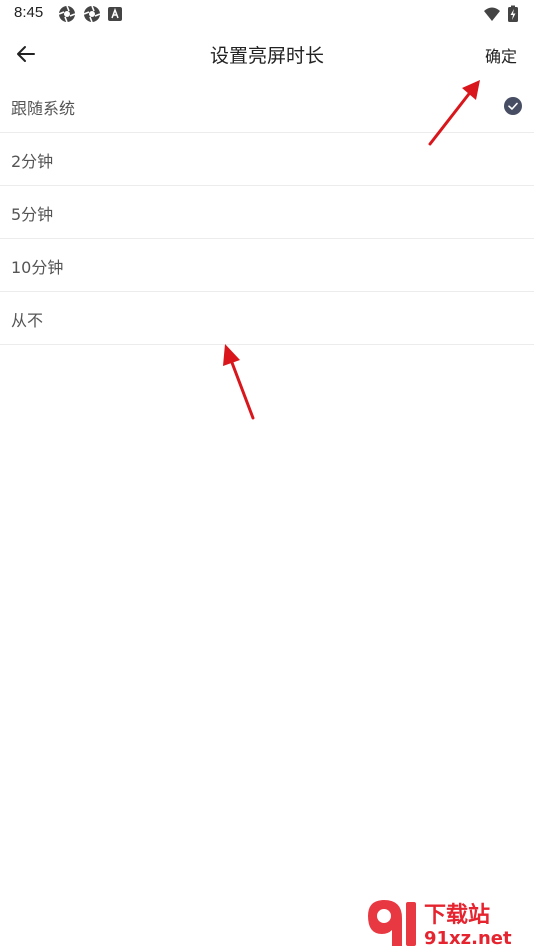 Image resolution: width=534 pixels, height=950 pixels. Describe the element at coordinates (457, 915) in the screenshot. I see `watermark-title: 下载站` at that location.